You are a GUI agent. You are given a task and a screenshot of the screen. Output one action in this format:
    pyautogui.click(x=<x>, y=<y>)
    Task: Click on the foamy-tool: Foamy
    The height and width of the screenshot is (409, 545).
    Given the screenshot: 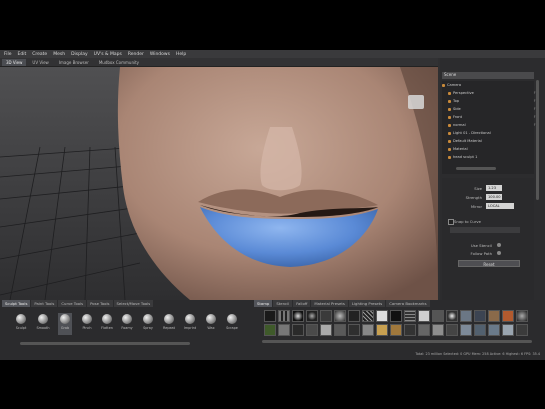 What is the action you would take?
    pyautogui.click(x=127, y=324)
    